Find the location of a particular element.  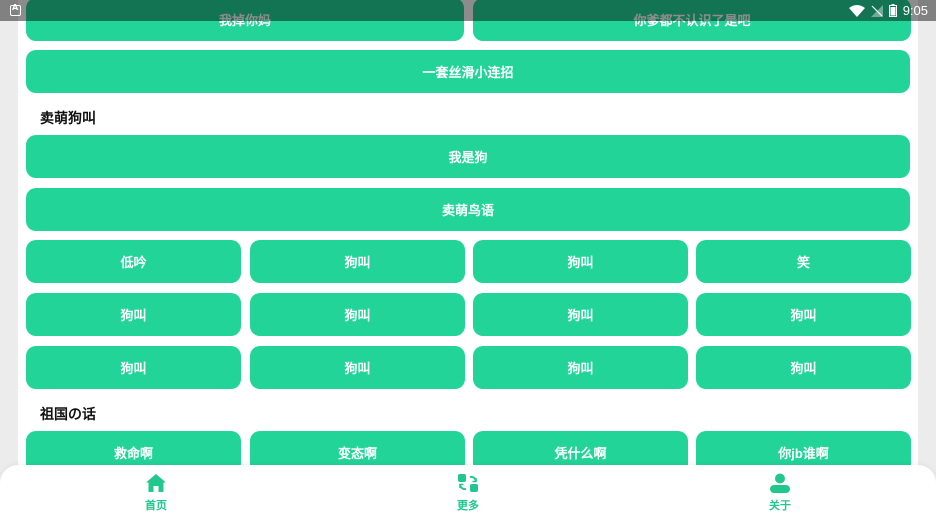

home-icon is located at coordinates (156, 483).